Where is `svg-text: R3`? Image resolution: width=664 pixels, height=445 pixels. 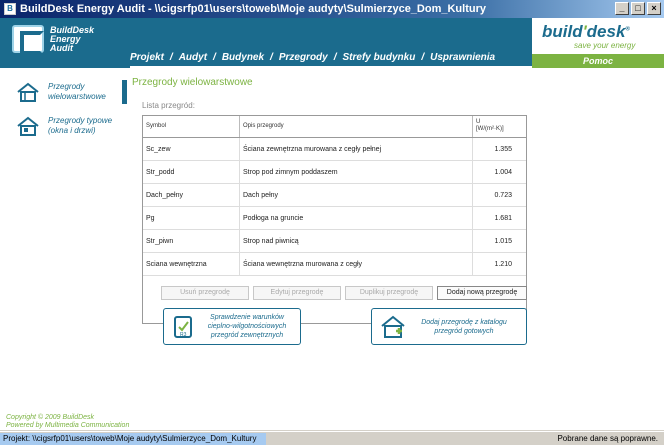 svg-text: R3 is located at coordinates (183, 335).